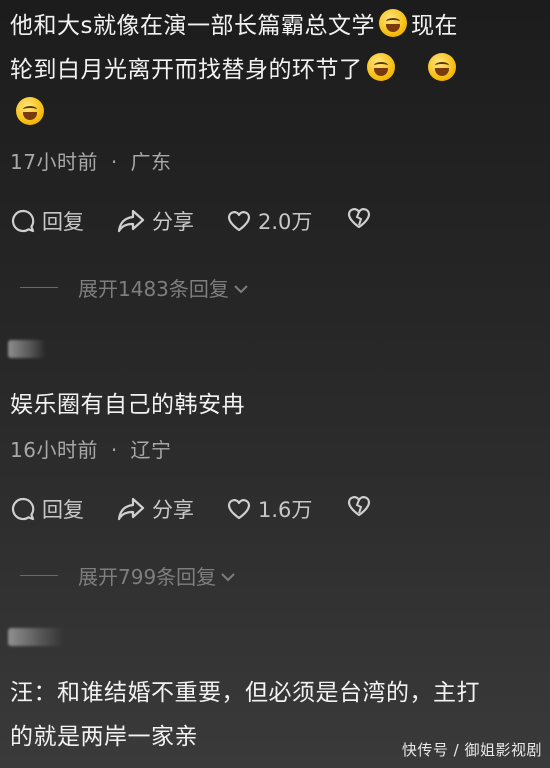  Describe the element at coordinates (151, 450) in the screenshot. I see `comment-location: 辽宁` at that location.